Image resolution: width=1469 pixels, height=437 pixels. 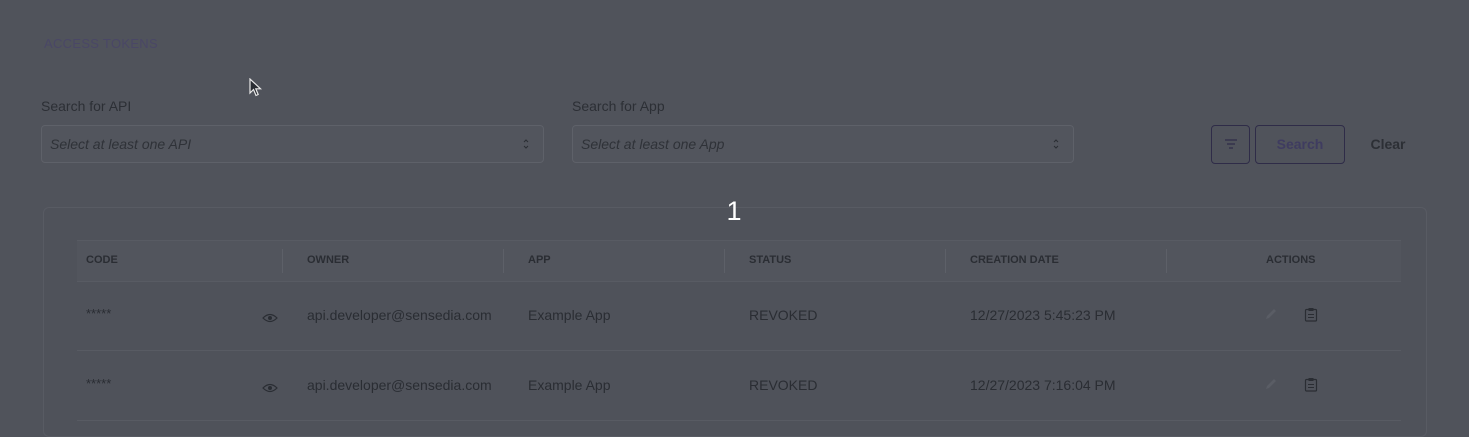 What do you see at coordinates (1388, 144) in the screenshot?
I see `clear-button: Clear` at bounding box center [1388, 144].